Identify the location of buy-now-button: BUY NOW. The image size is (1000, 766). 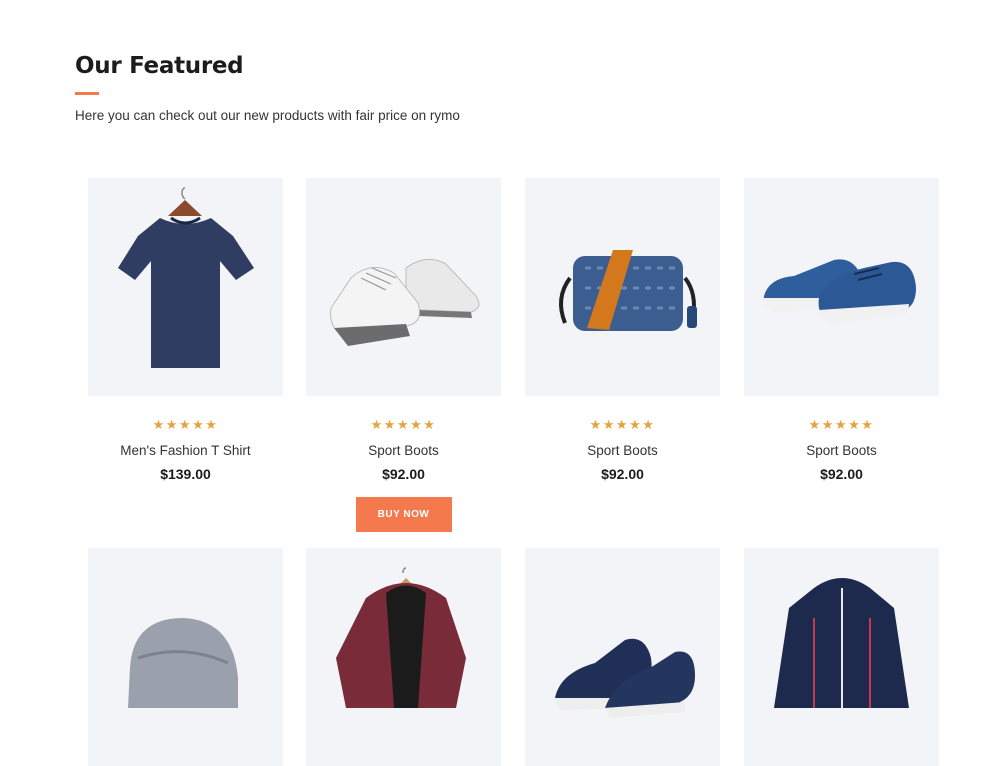
(403, 514).